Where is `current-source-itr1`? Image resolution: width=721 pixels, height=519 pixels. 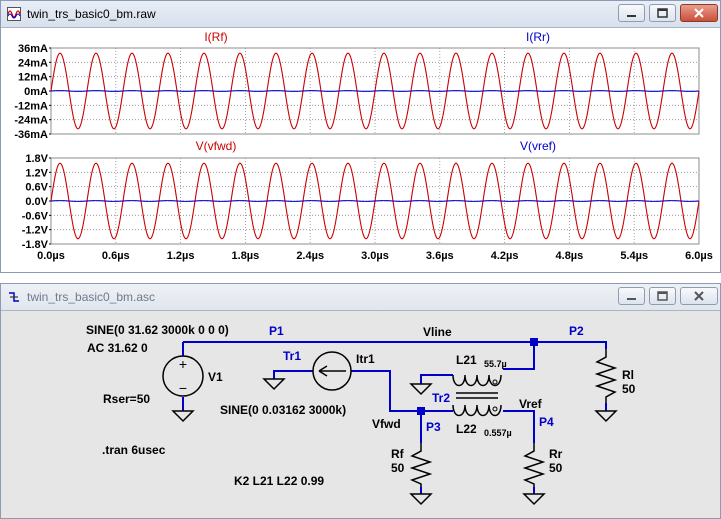
current-source-itr1 is located at coordinates (332, 371).